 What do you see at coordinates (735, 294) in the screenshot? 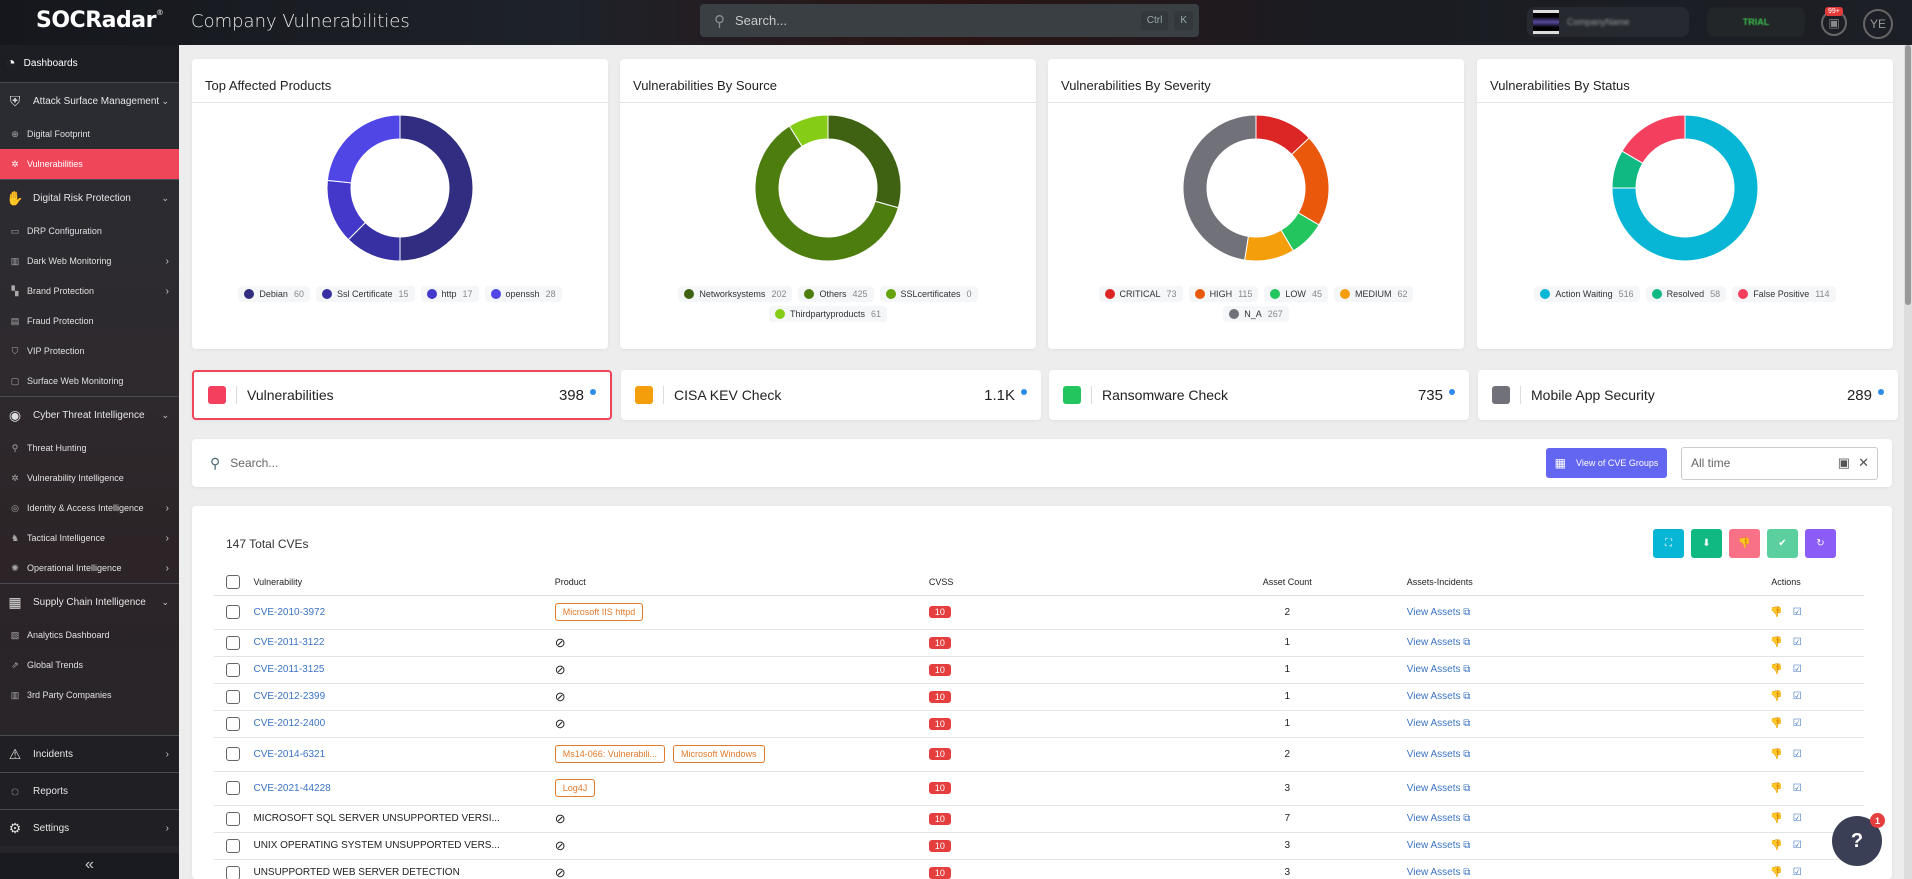
I see `legend-item: Networksystems 202` at bounding box center [735, 294].